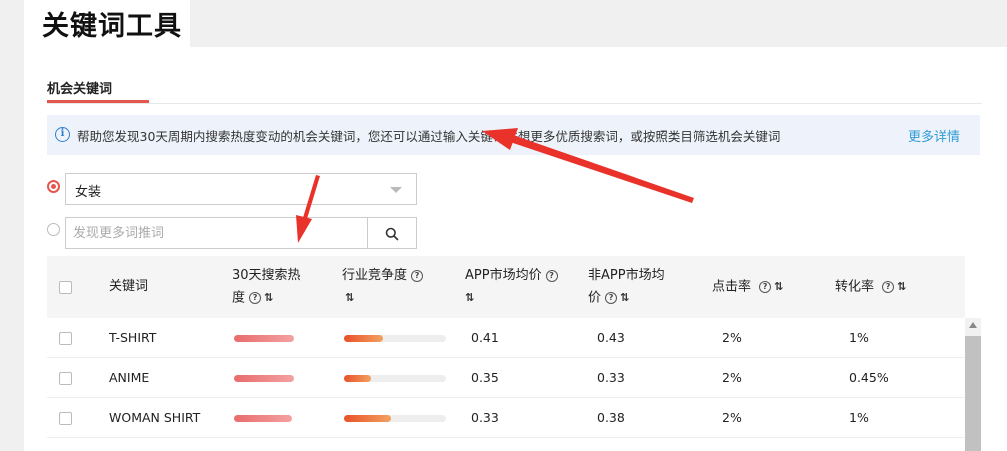  I want to click on search-icon, so click(392, 234).